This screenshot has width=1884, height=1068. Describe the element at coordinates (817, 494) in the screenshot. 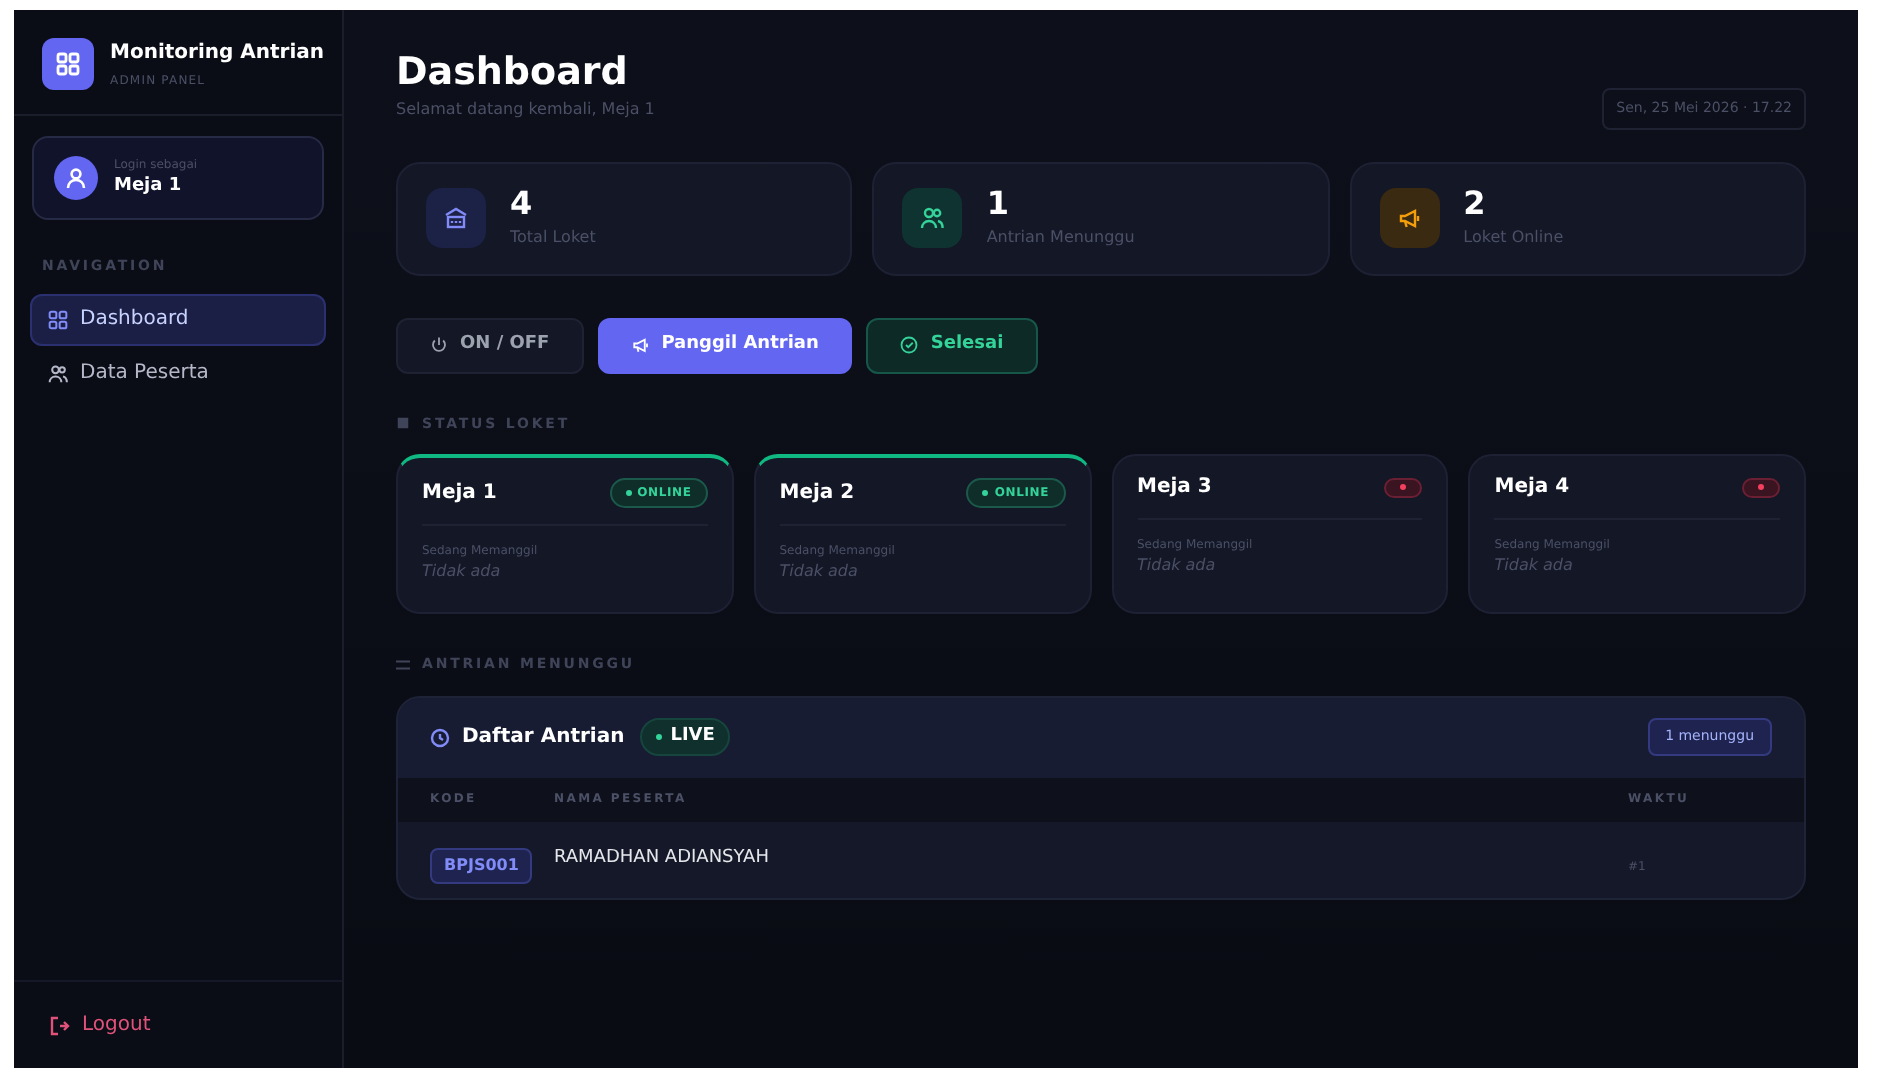

I see `counter-name: Meja 2` at that location.